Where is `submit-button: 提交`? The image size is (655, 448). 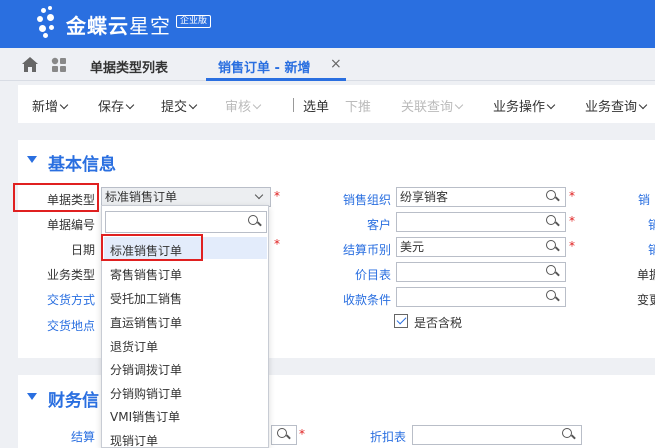 submit-button: 提交 is located at coordinates (179, 105).